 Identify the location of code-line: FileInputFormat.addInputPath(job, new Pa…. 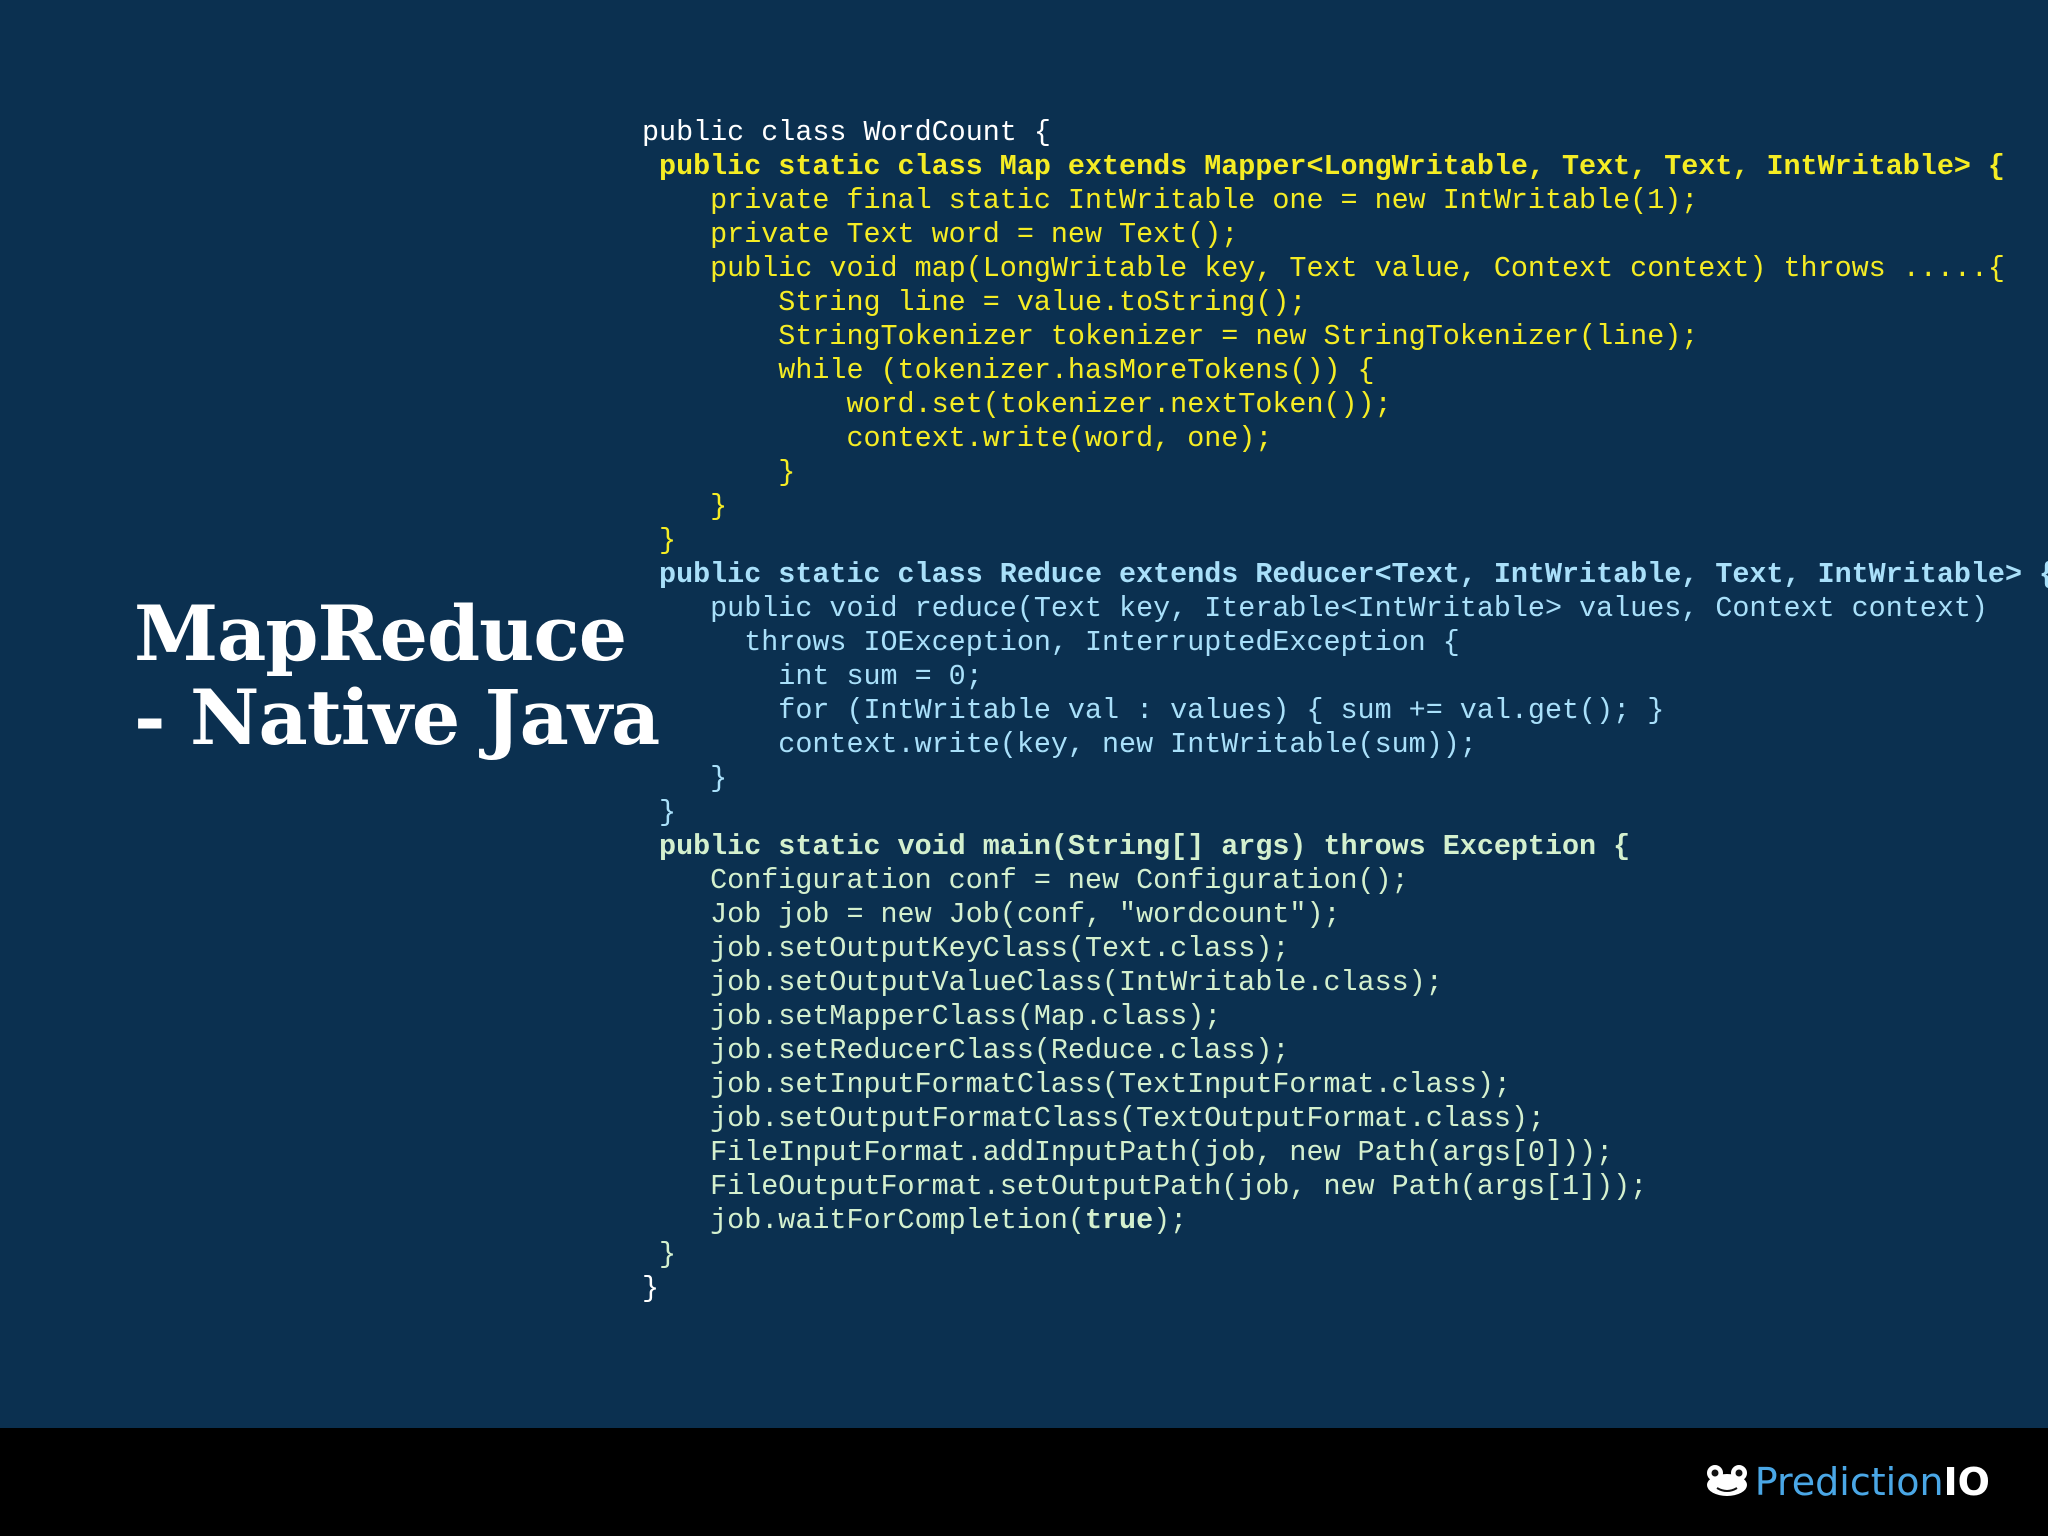
(1128, 1152).